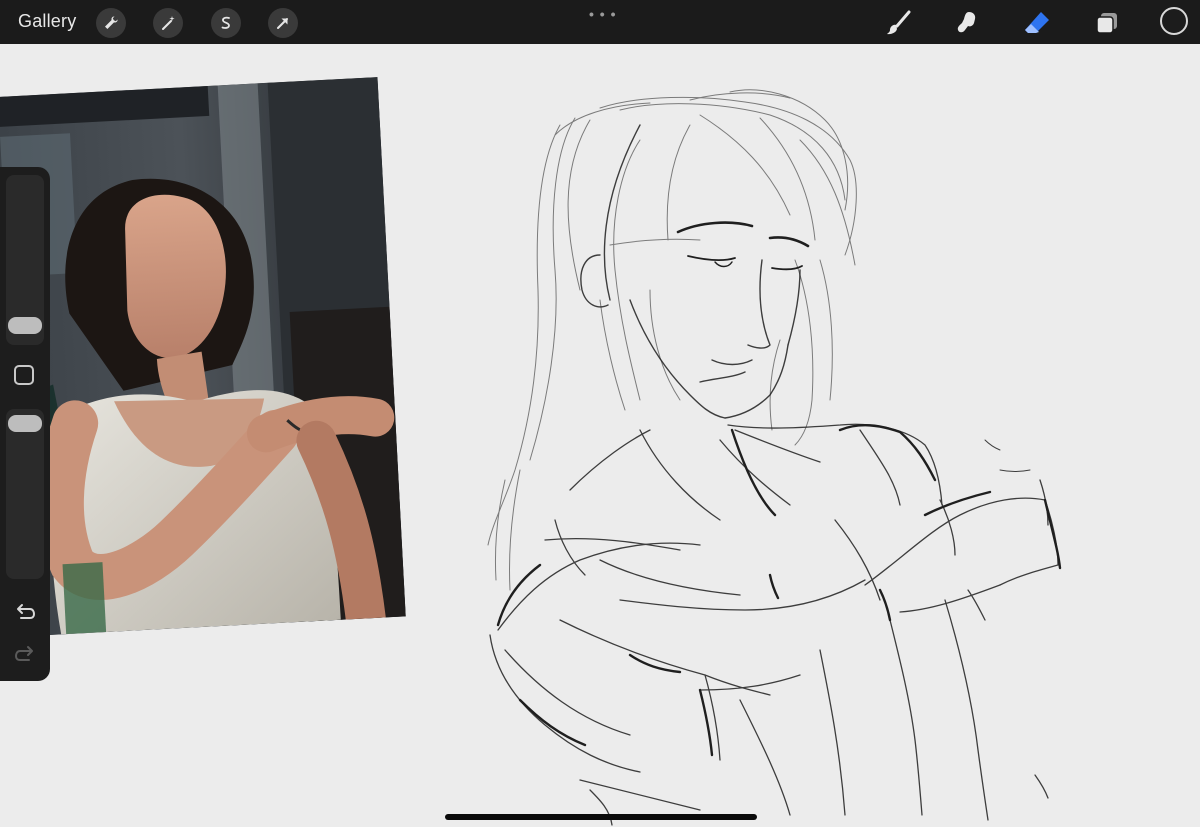  What do you see at coordinates (25, 613) in the screenshot?
I see `undo-icon` at bounding box center [25, 613].